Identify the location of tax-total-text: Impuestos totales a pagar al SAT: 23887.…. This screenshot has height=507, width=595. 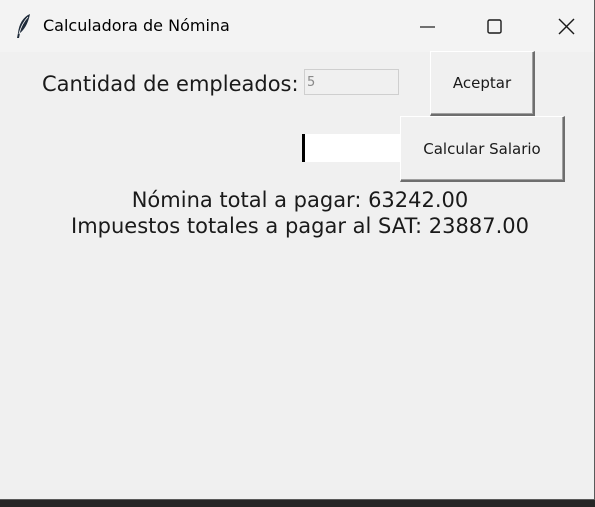
(300, 226).